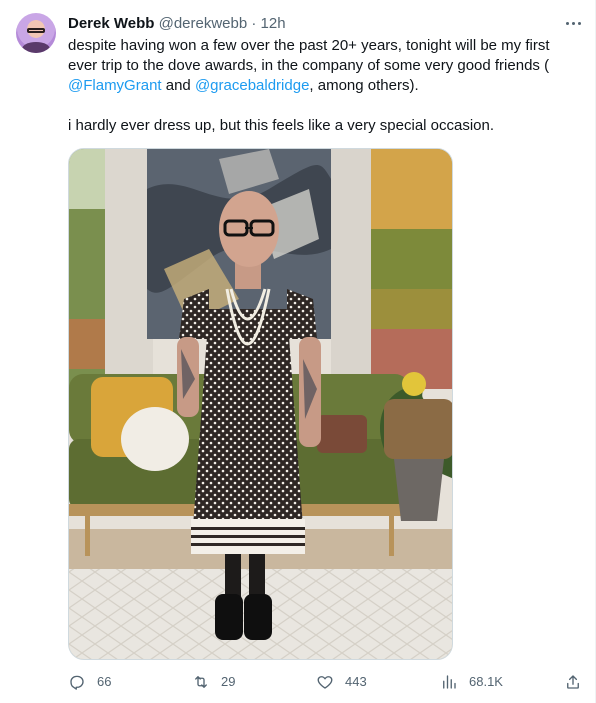 The width and height of the screenshot is (596, 703). I want to click on like-count: 443, so click(356, 681).